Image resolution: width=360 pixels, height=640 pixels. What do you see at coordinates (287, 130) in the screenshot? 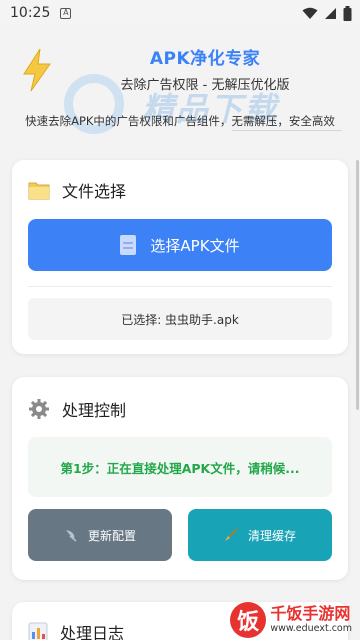
I see `watermark-rule` at bounding box center [287, 130].